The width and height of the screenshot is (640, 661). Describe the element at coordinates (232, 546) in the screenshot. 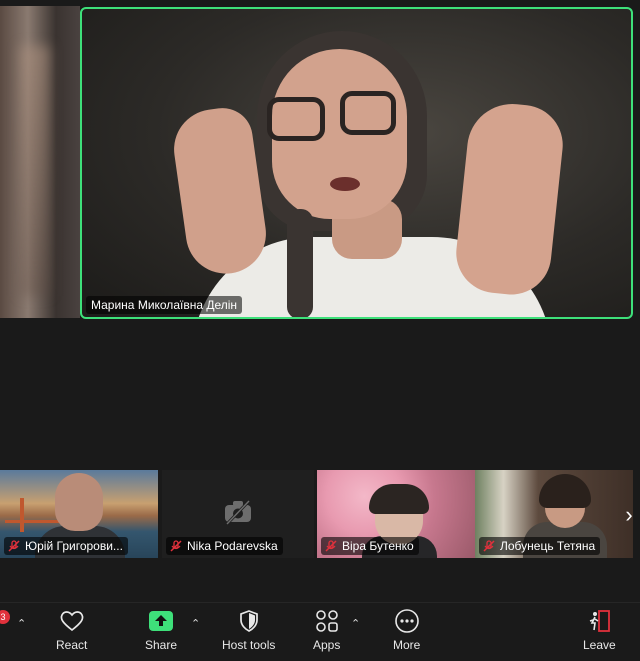

I see `participant-name-text: Nika Podarevska` at that location.